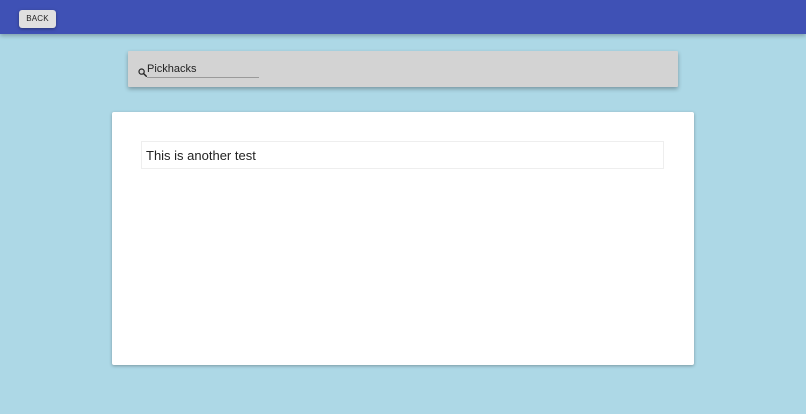  I want to click on app-bar: BACK, so click(403, 17).